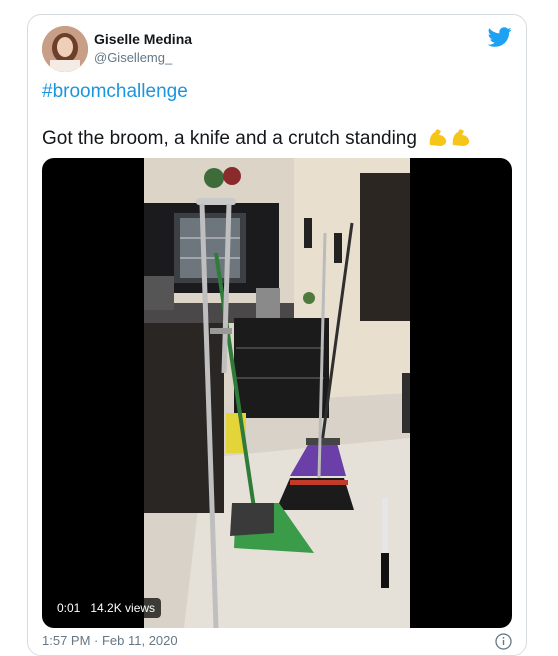 Image resolution: width=558 pixels, height=656 pixels. Describe the element at coordinates (449, 140) in the screenshot. I see `flexed-biceps-emoji-icon` at that location.